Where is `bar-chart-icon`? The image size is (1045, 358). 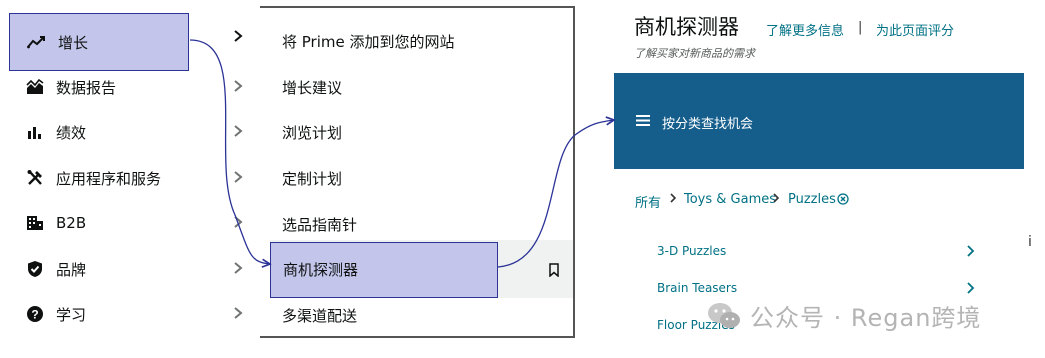
bar-chart-icon is located at coordinates (35, 132).